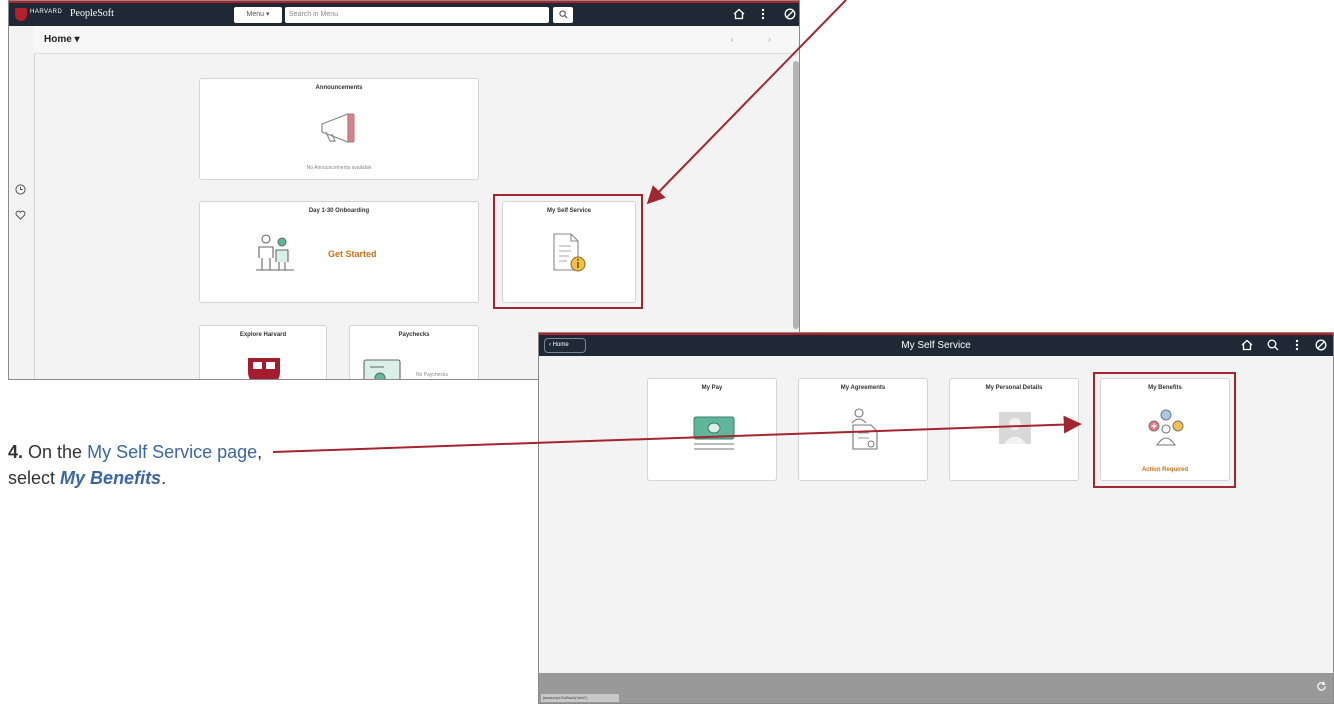 This screenshot has width=1334, height=704. What do you see at coordinates (92, 13) in the screenshot?
I see `brand-product: PeopleSoft` at bounding box center [92, 13].